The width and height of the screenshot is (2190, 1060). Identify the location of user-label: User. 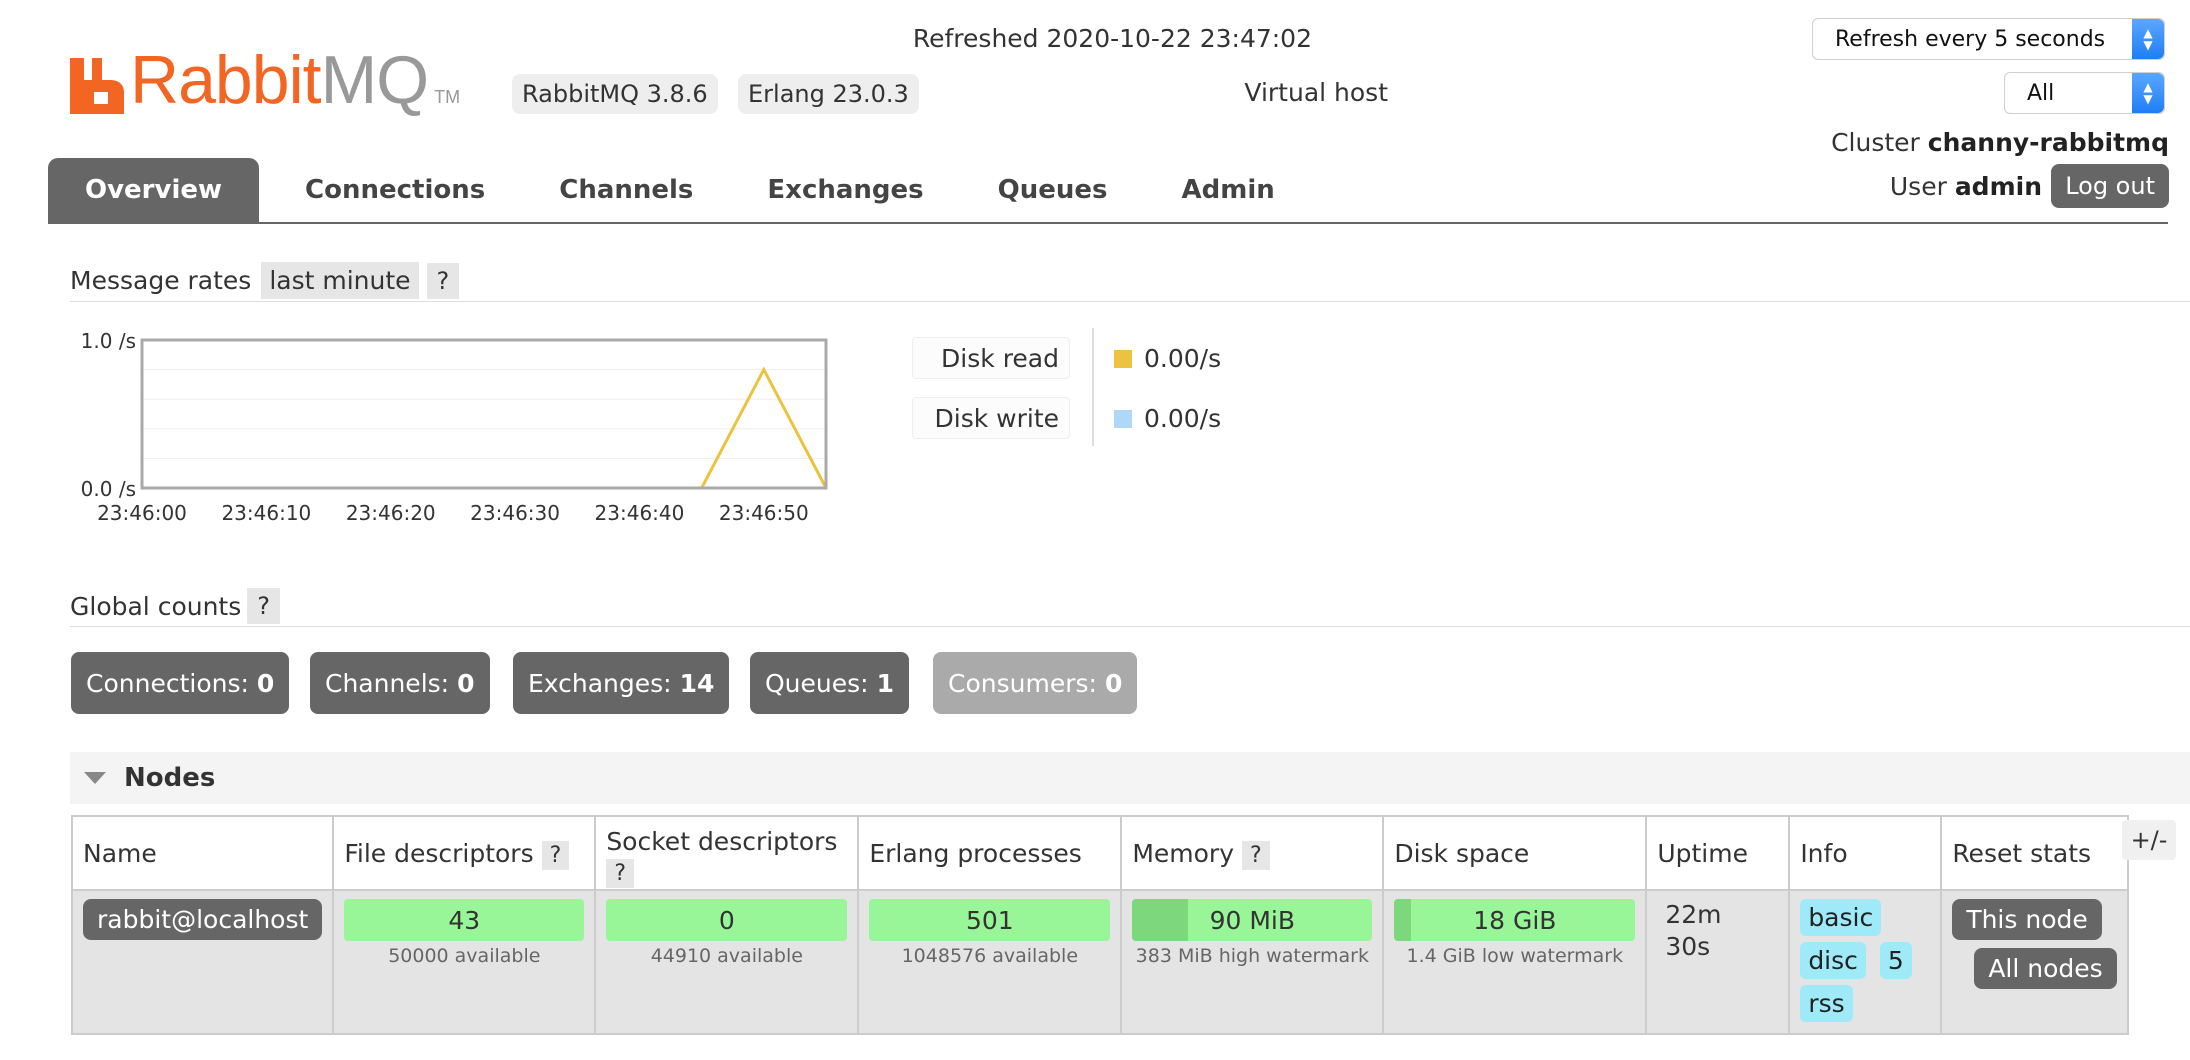
(1918, 186).